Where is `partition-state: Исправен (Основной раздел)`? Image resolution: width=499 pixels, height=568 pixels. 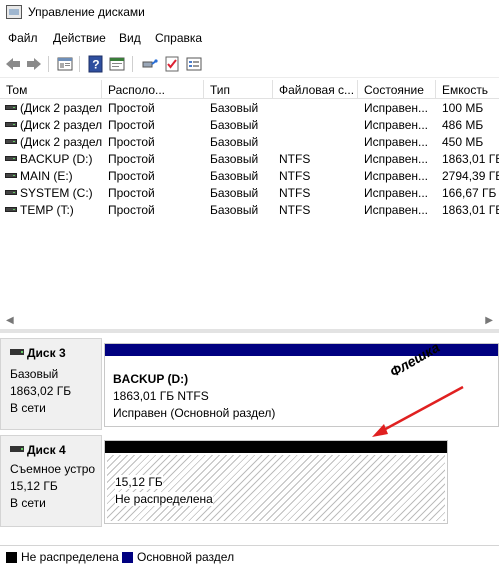 partition-state: Исправен (Основной раздел) is located at coordinates (194, 413).